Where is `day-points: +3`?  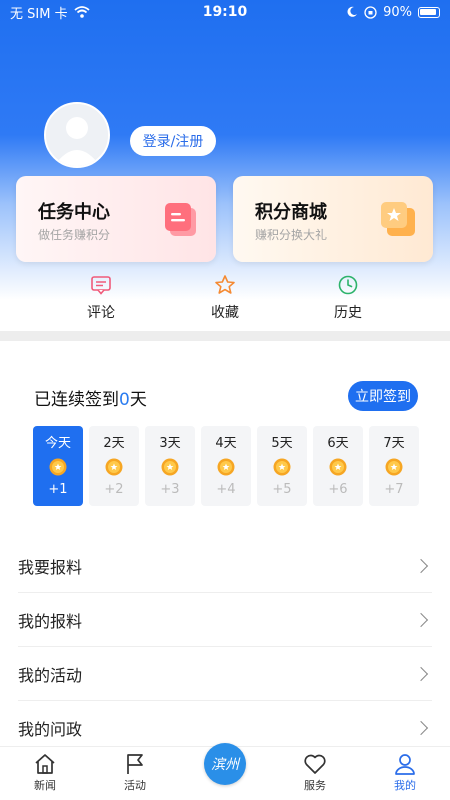 day-points: +3 is located at coordinates (170, 489).